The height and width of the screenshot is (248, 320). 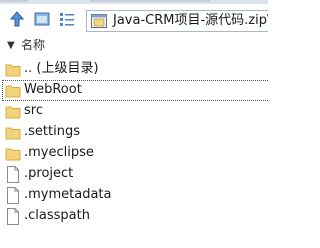 What do you see at coordinates (99, 21) in the screenshot?
I see `archive-icon` at bounding box center [99, 21].